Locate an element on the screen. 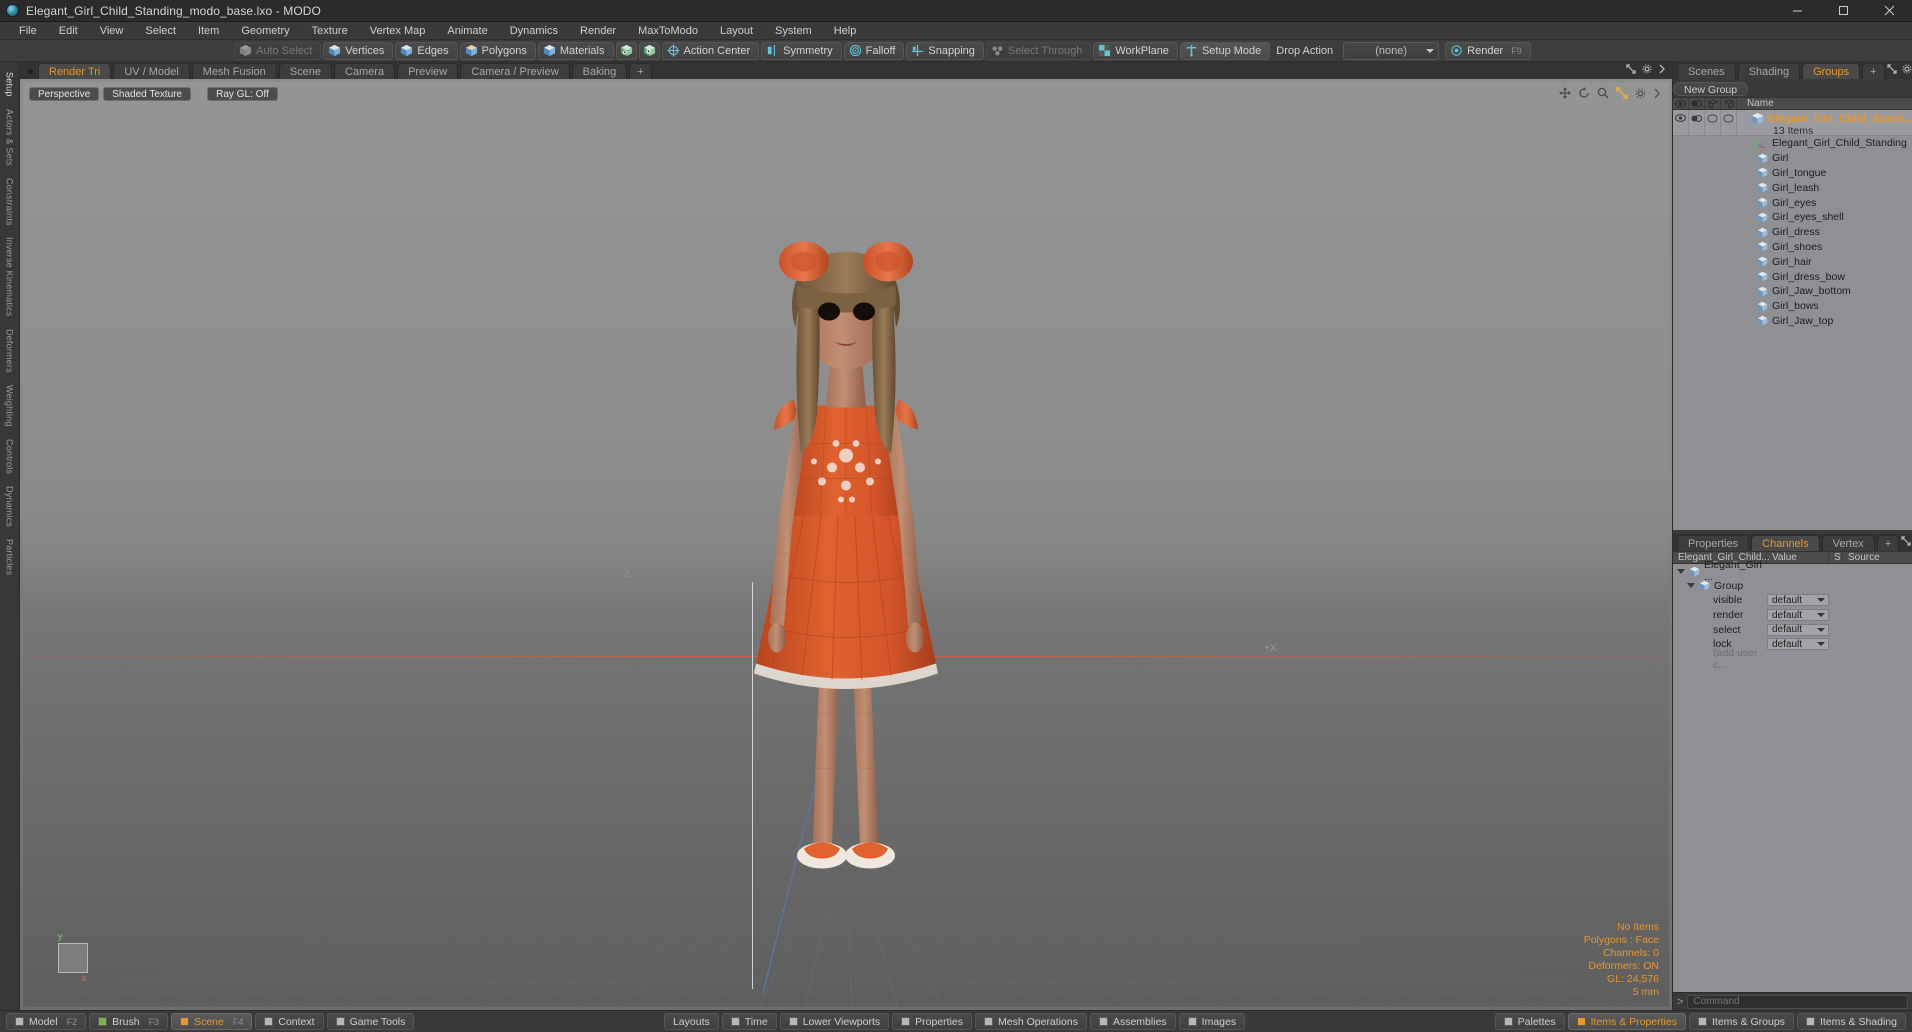 This screenshot has height=1032, width=1912. rail-item-weighting: Weighting is located at coordinates (10, 406).